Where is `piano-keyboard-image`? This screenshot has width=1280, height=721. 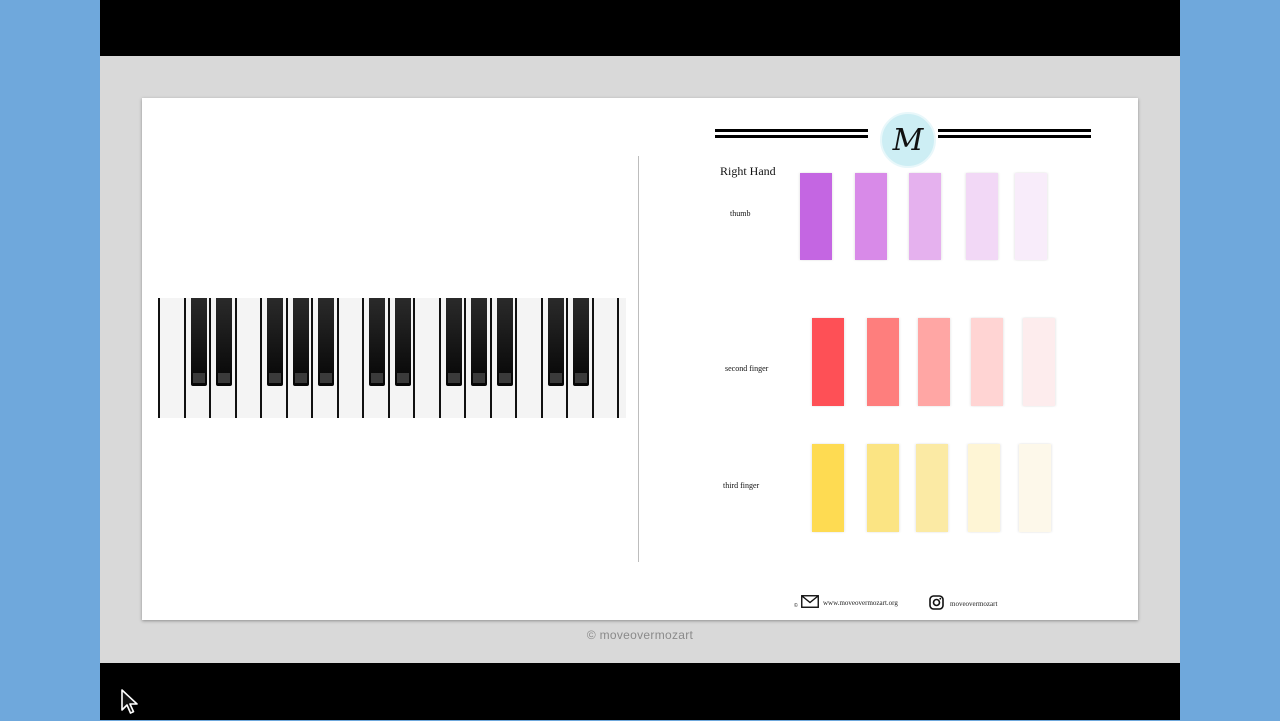
piano-keyboard-image is located at coordinates (392, 358).